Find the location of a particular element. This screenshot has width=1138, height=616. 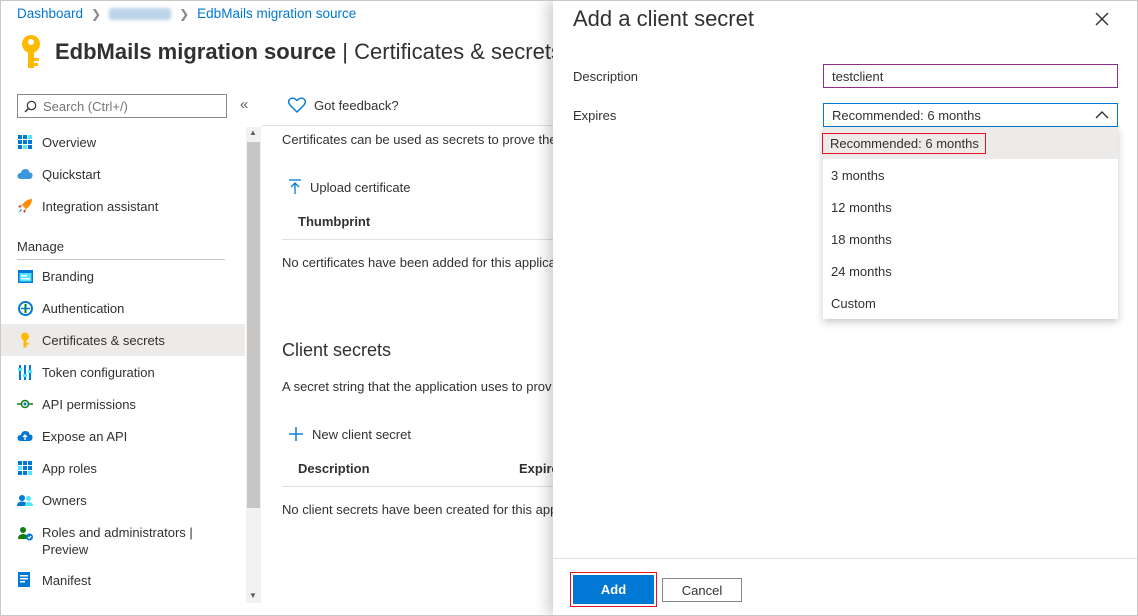

breadcrumb: Dashboard ❯ ❯ EdbMails migration source is located at coordinates (186, 13).